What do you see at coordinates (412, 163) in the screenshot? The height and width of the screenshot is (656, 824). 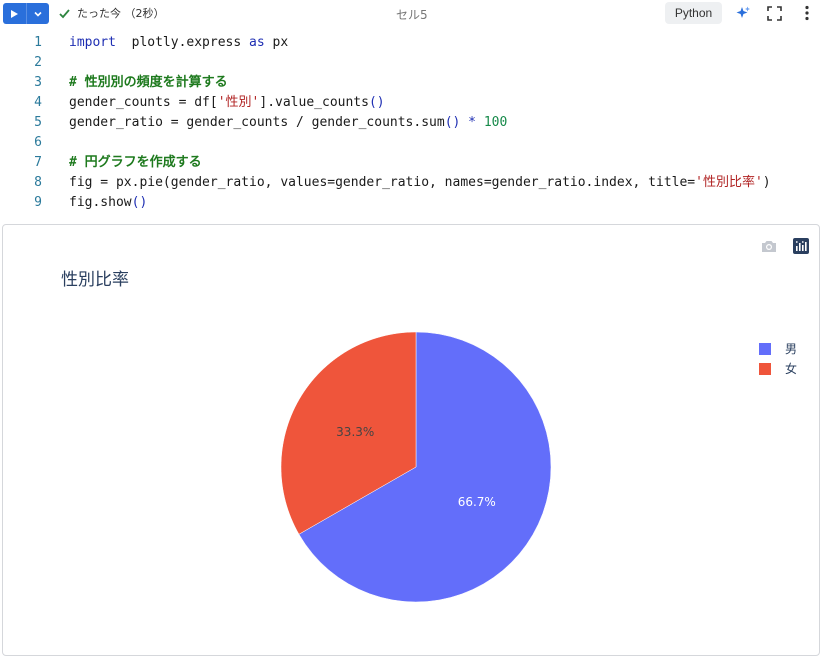 I see `code-line: 7 # 円グラフを作成する` at bounding box center [412, 163].